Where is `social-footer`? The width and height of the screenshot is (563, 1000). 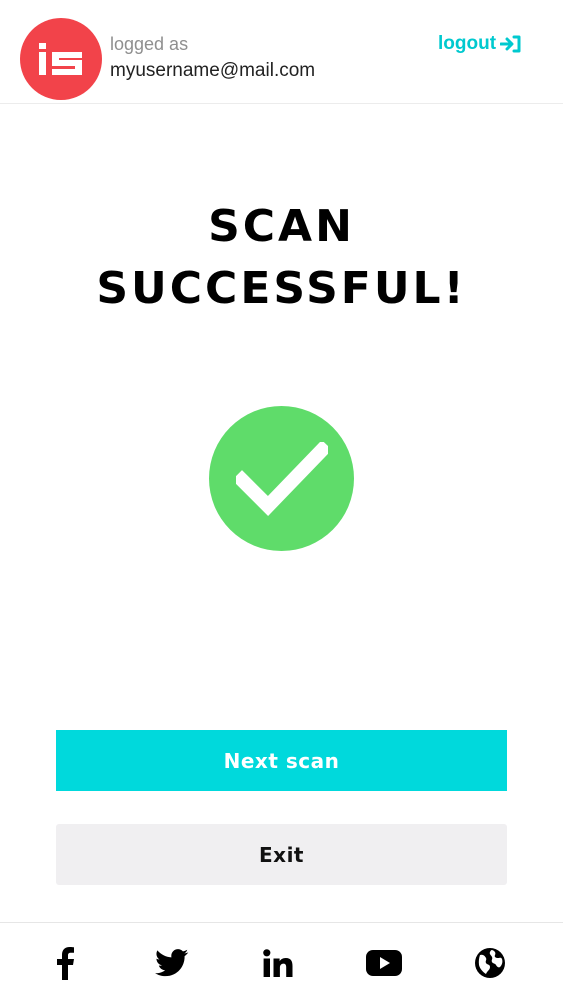 social-footer is located at coordinates (281, 961).